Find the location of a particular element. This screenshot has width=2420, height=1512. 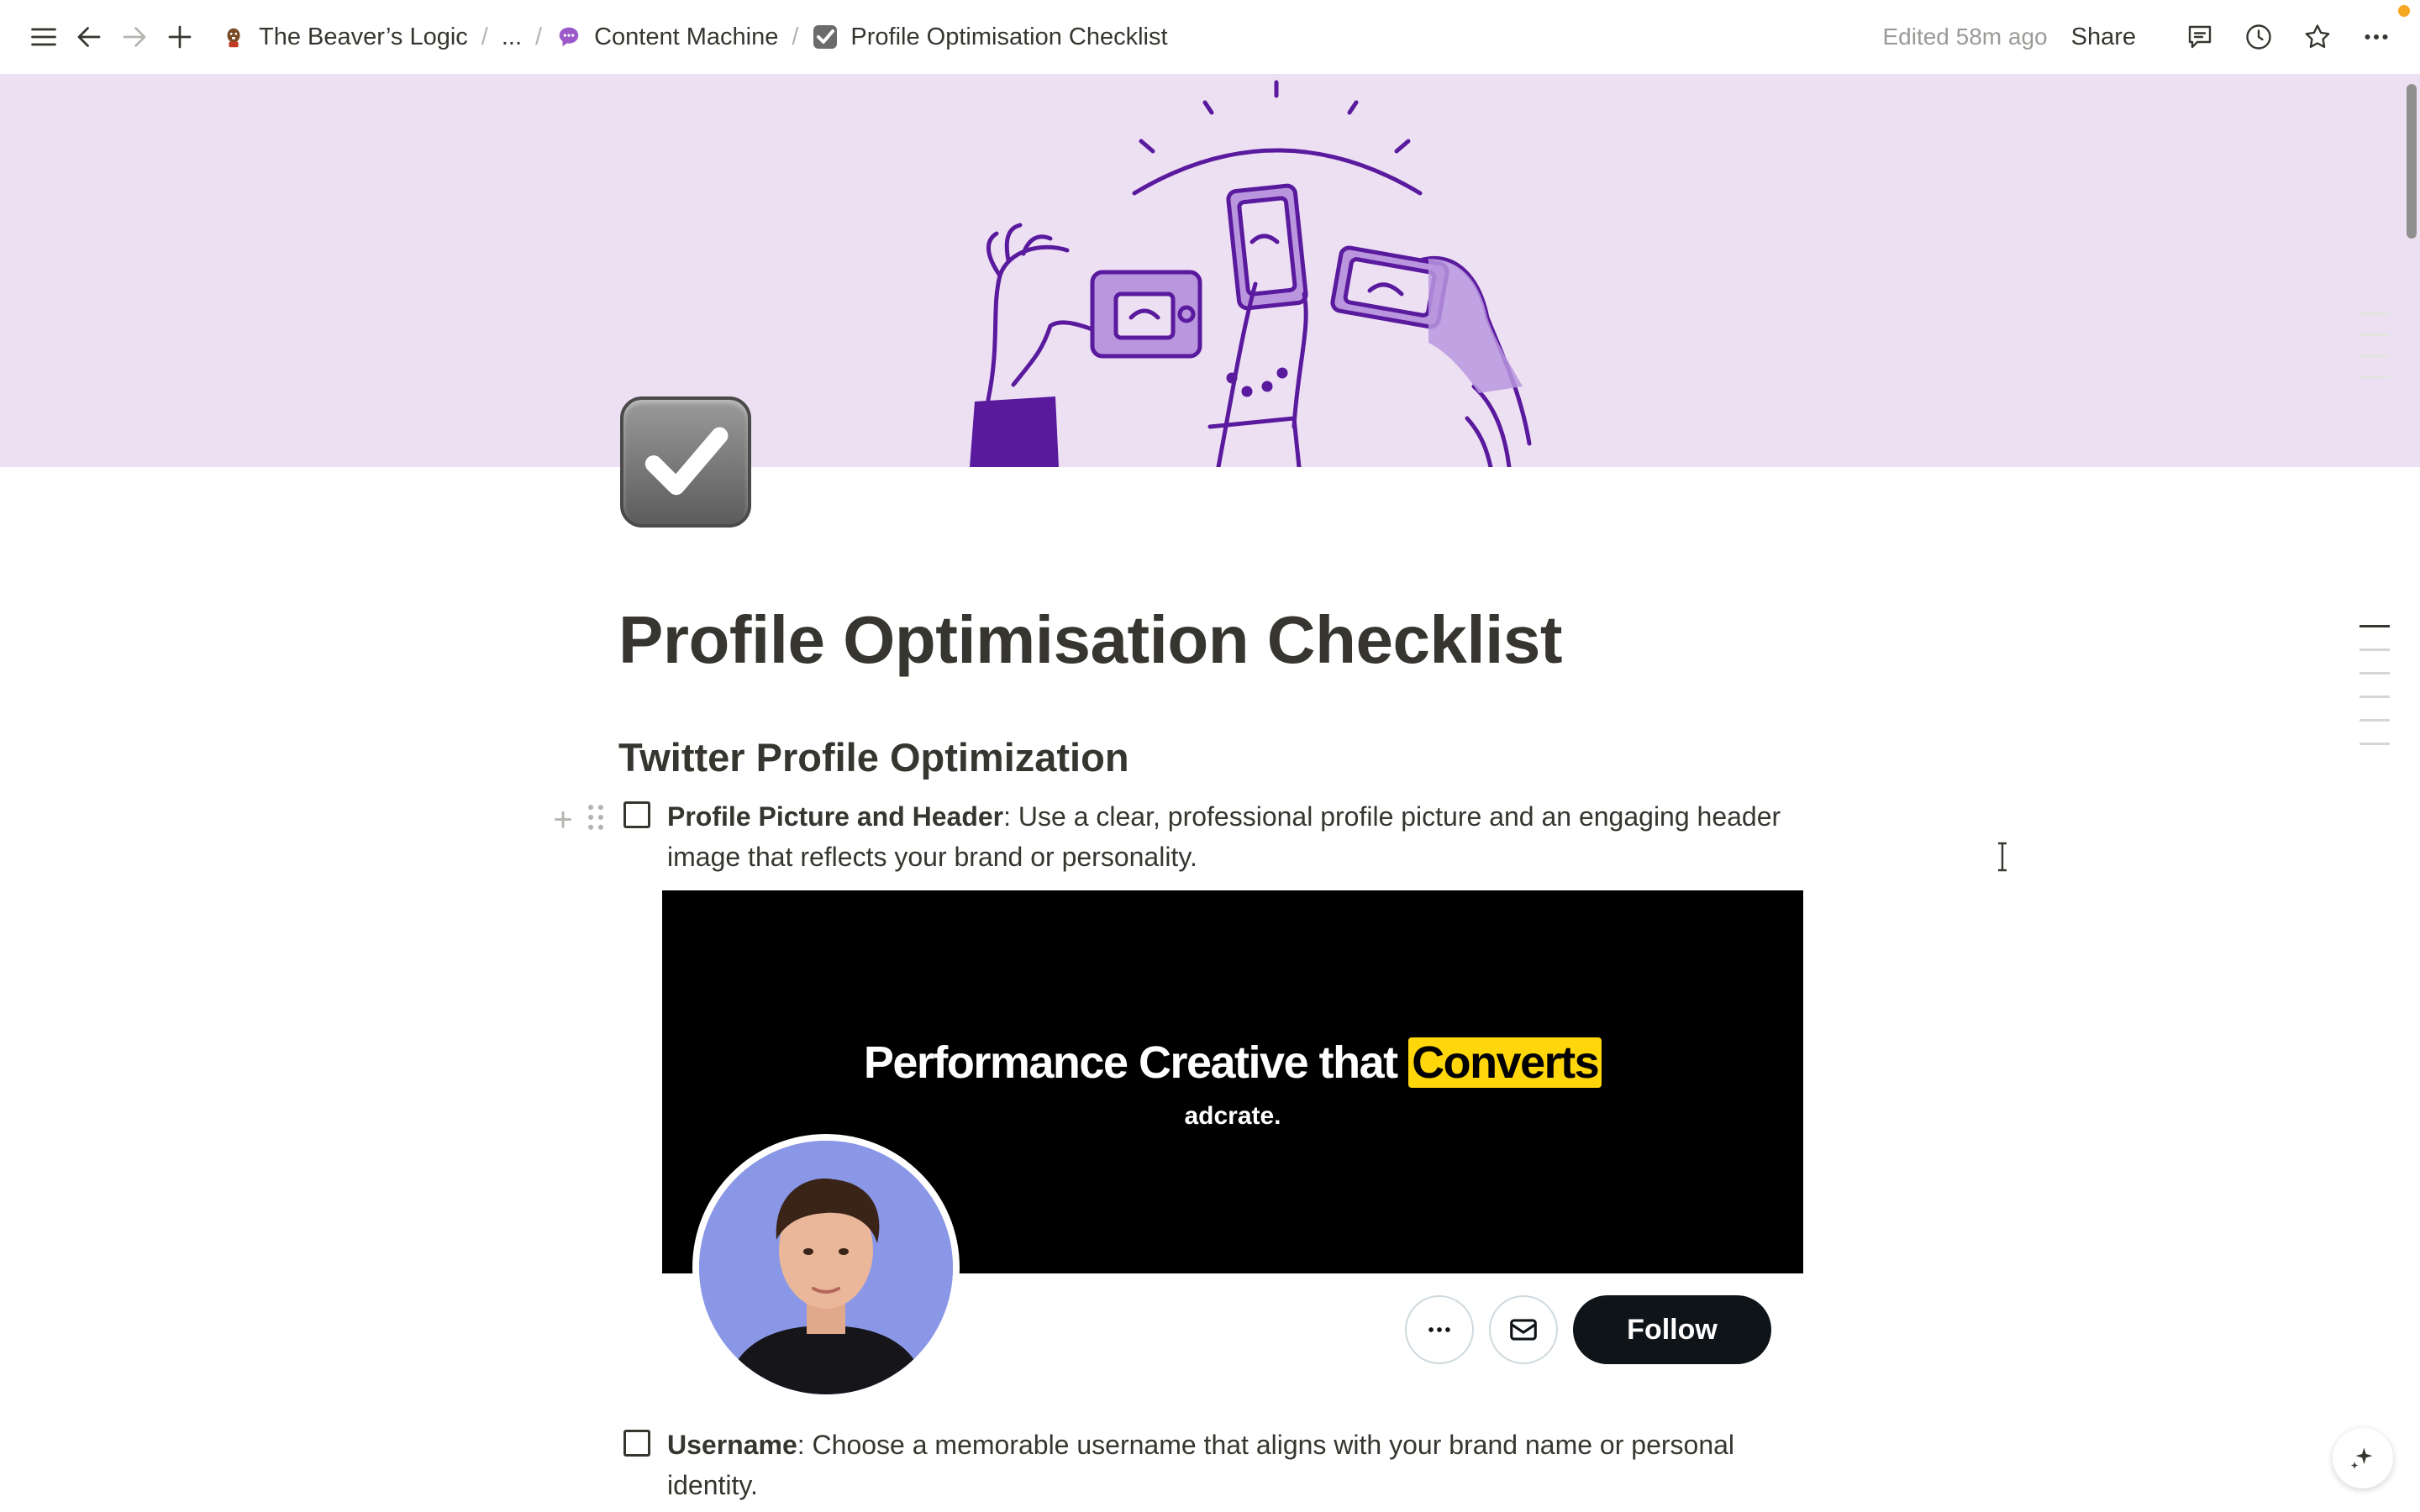

text-cursor-icon is located at coordinates (2002, 857).